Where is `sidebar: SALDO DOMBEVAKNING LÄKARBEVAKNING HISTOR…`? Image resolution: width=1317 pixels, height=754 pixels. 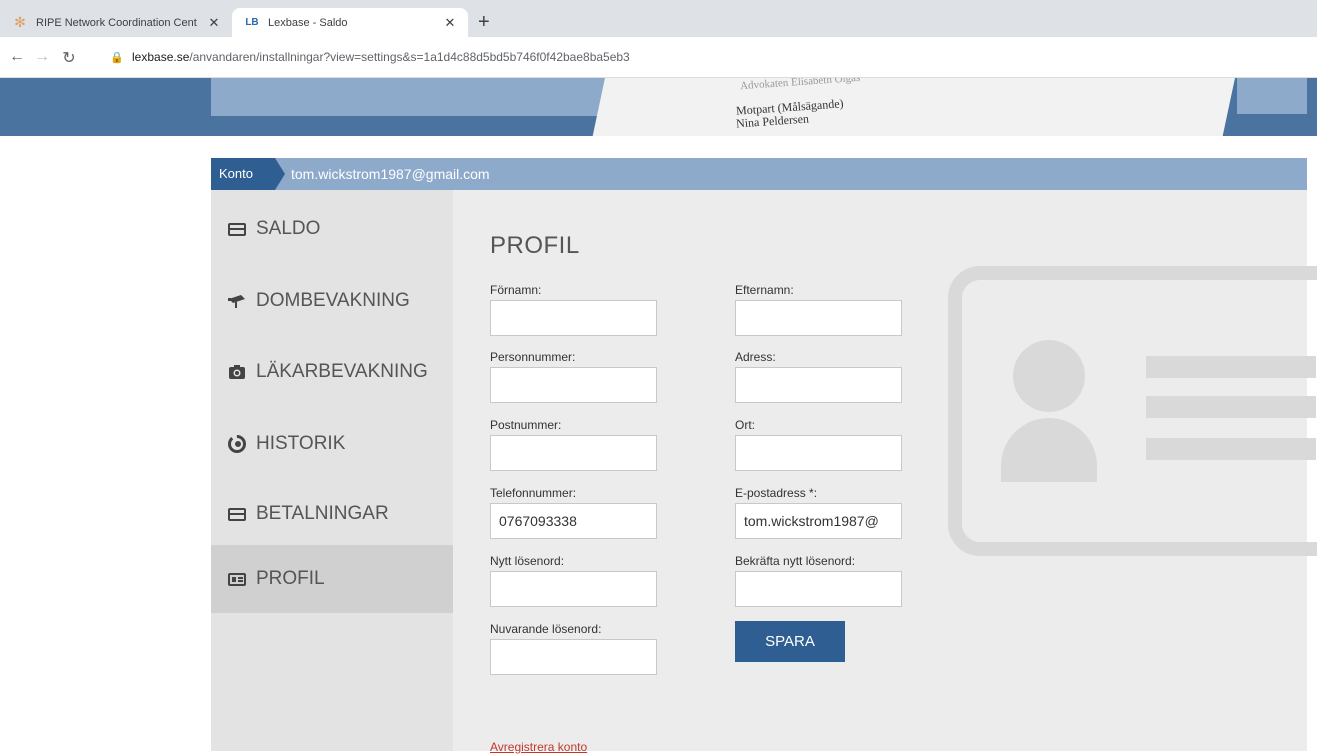
sidebar: SALDO DOMBEVAKNING LÄKARBEVAKNING HISTOR… is located at coordinates (332, 470).